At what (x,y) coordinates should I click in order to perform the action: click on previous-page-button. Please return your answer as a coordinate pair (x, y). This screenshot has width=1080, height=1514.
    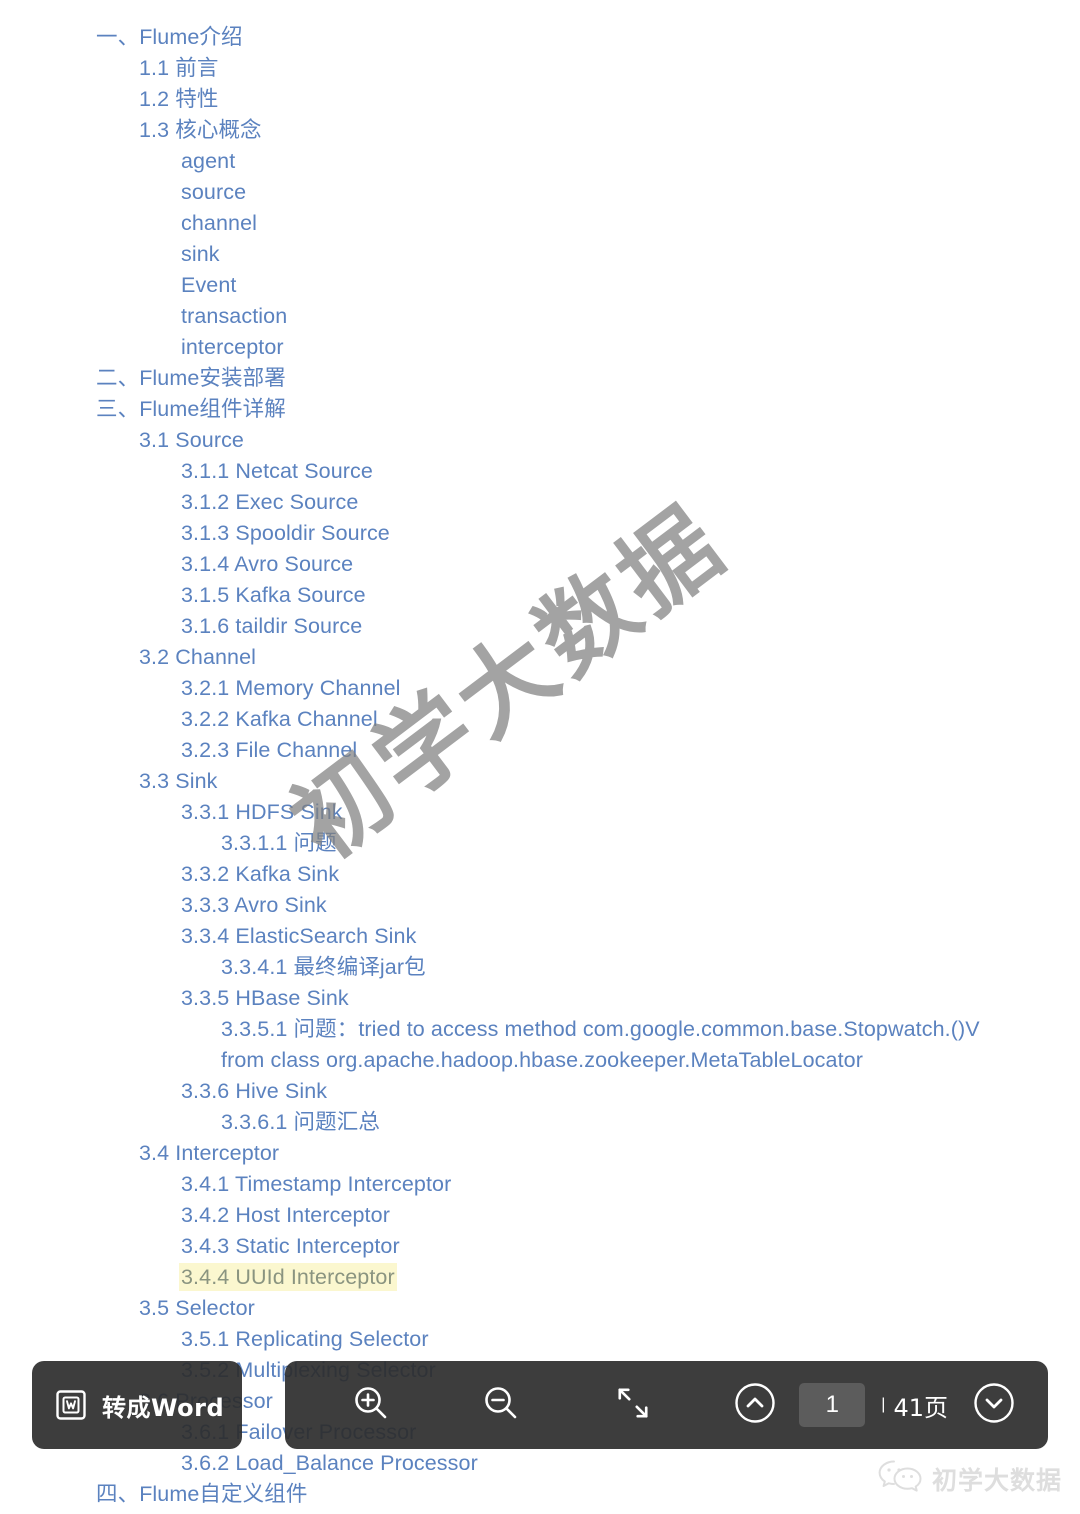
    Looking at the image, I should click on (755, 1405).